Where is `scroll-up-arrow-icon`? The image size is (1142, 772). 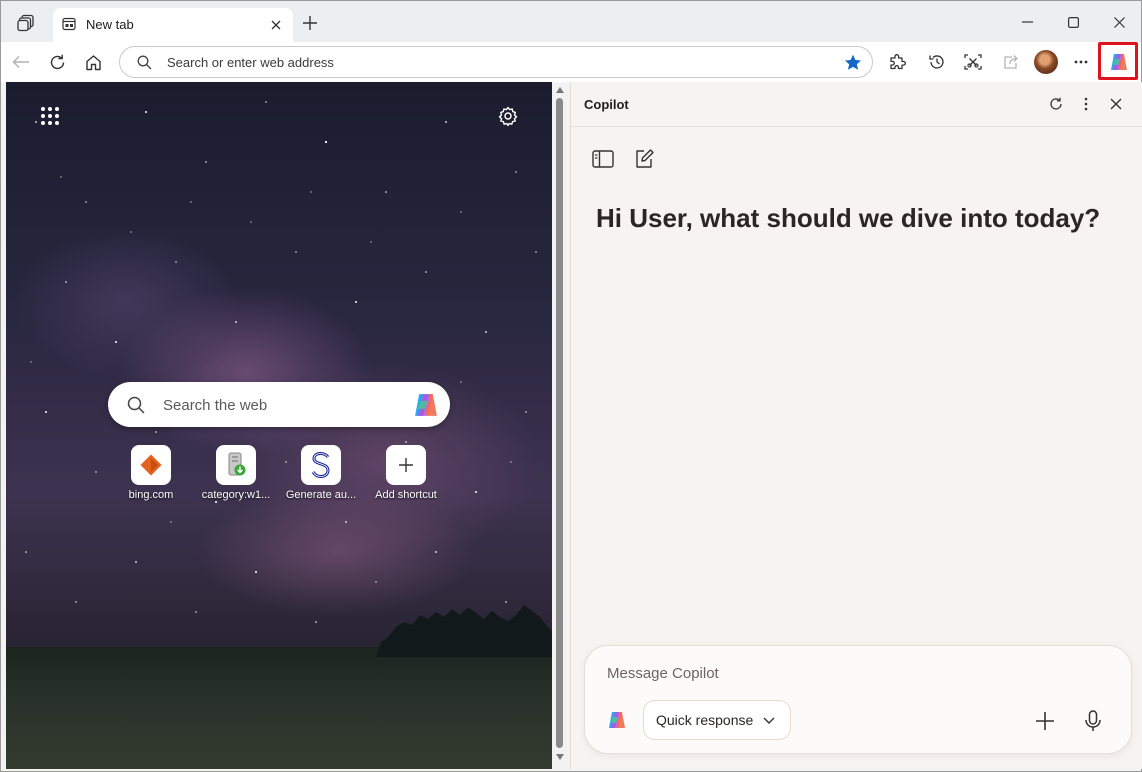
scroll-up-arrow-icon is located at coordinates (560, 90).